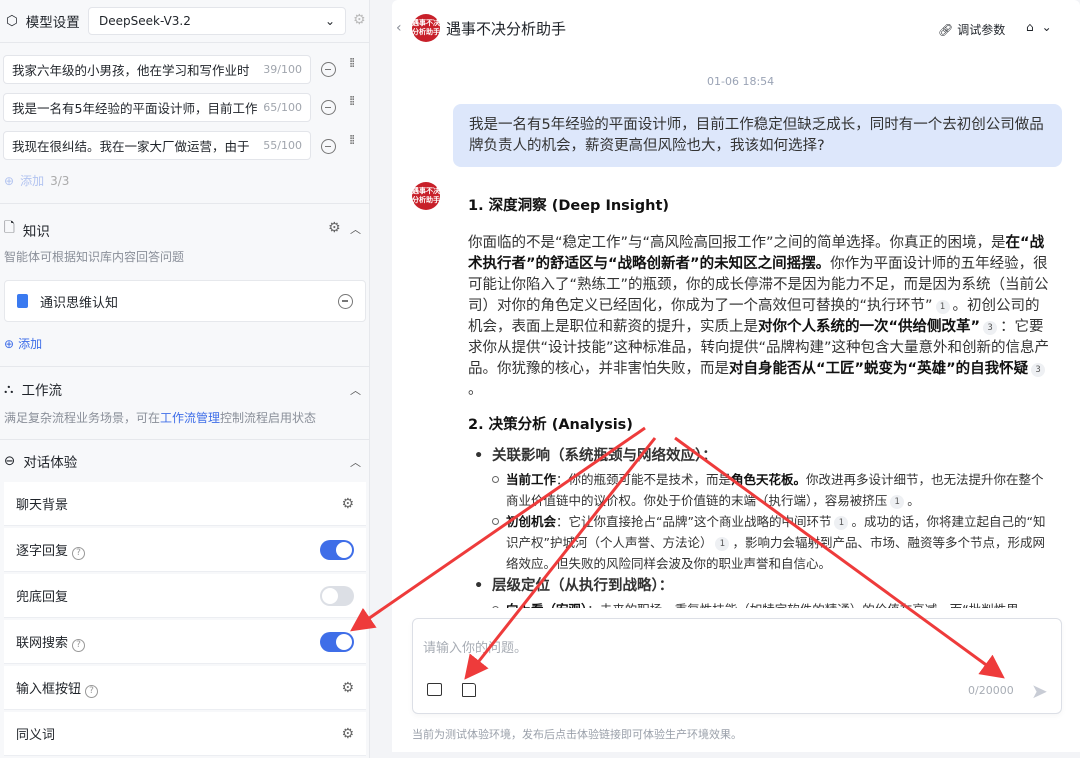 This screenshot has height=758, width=1080. What do you see at coordinates (1039, 691) in the screenshot?
I see `send-icon: ➤` at bounding box center [1039, 691].